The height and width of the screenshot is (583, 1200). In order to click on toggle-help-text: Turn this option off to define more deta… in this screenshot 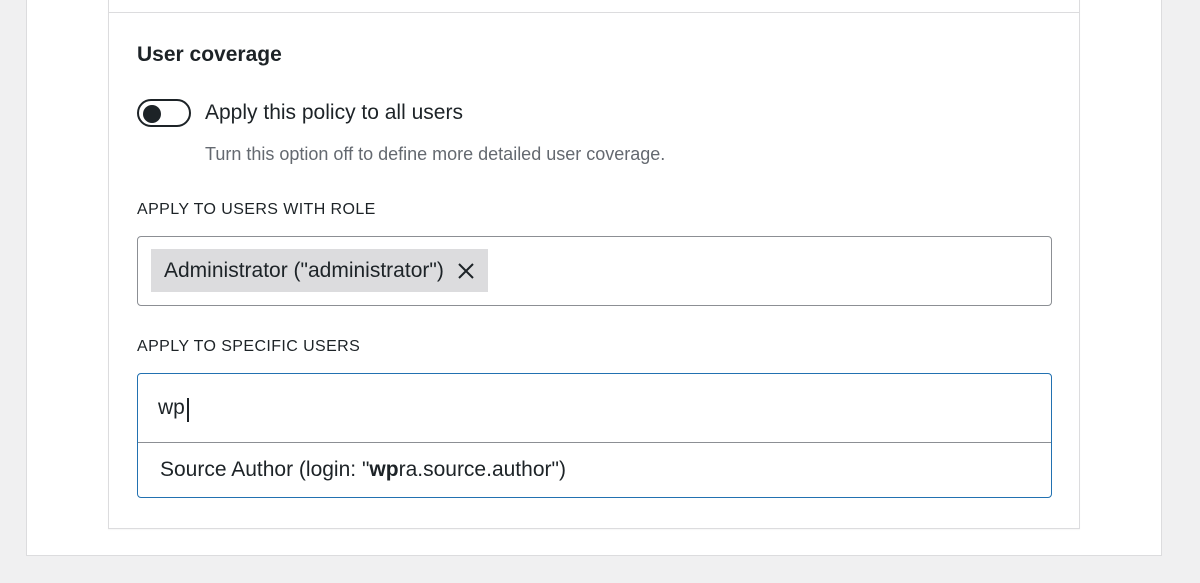, I will do `click(435, 154)`.